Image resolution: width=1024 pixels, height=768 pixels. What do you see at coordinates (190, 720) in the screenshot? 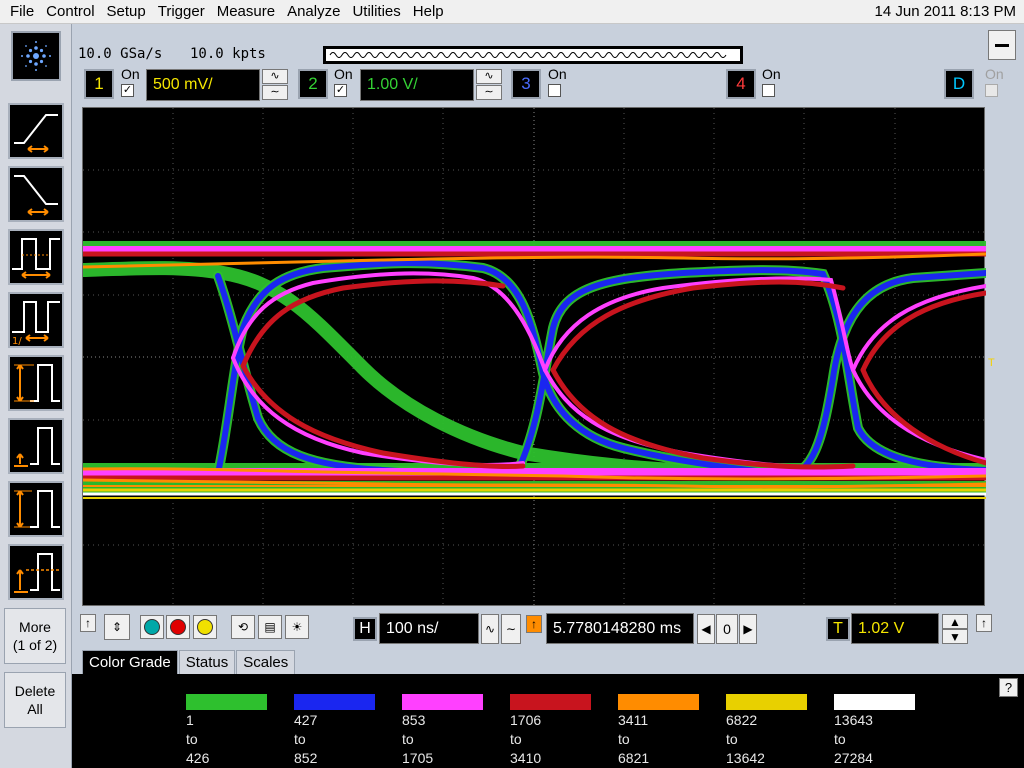
I see `legend-from: 1` at bounding box center [190, 720].